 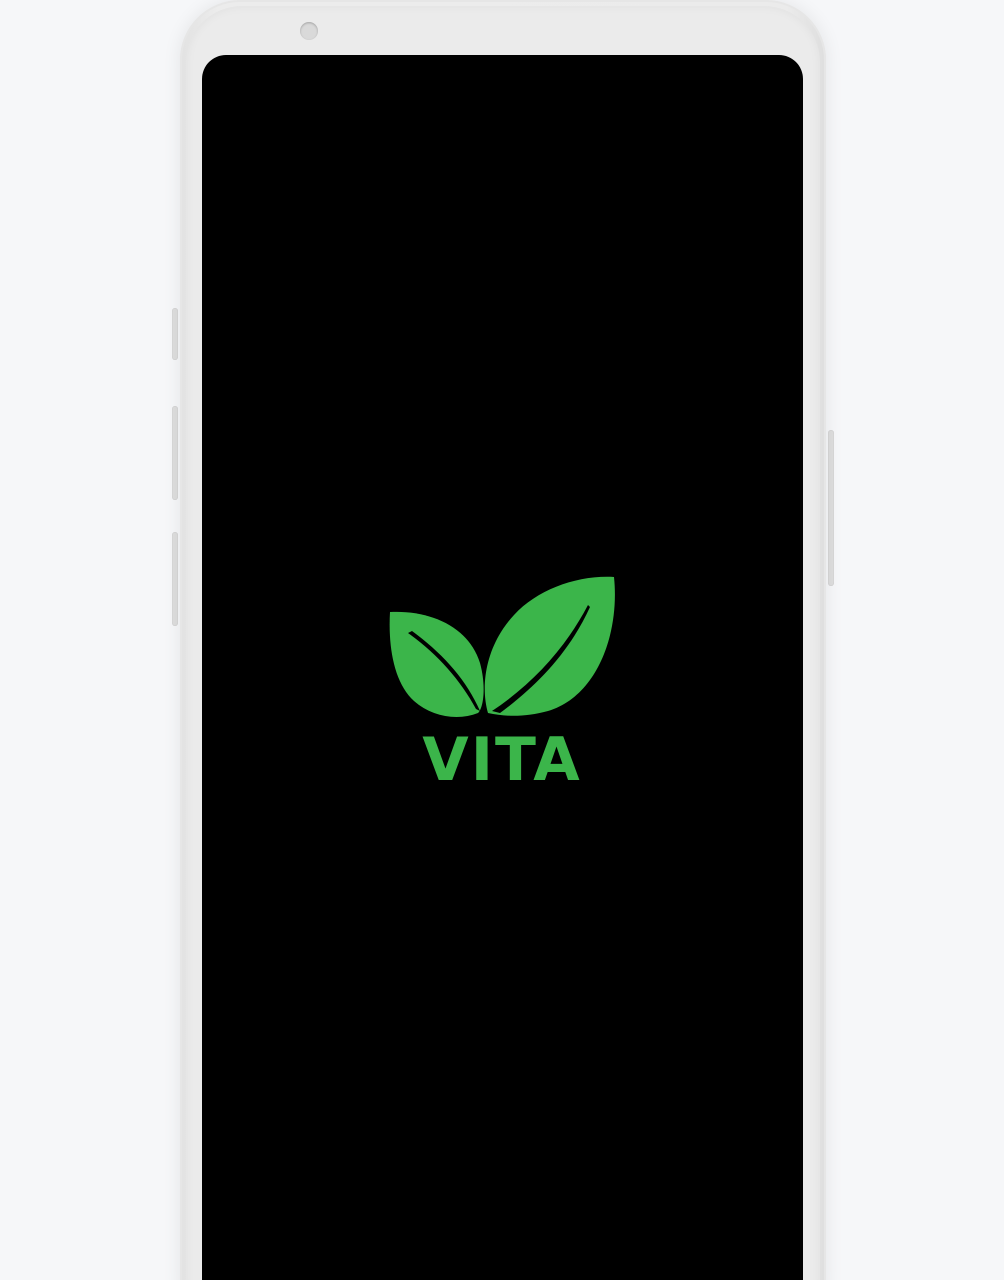 I want to click on right-leaf-shape, so click(x=549, y=646).